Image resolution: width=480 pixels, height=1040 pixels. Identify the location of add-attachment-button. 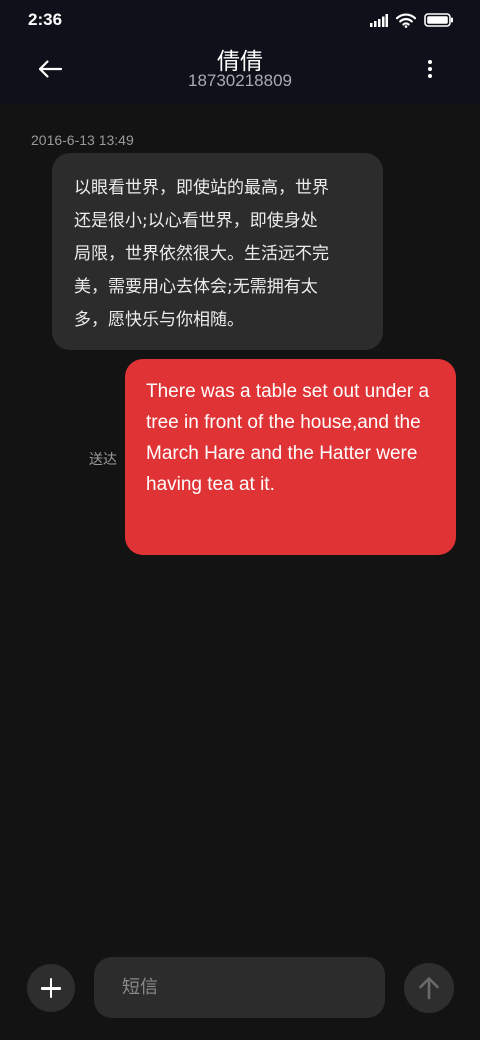
(51, 988).